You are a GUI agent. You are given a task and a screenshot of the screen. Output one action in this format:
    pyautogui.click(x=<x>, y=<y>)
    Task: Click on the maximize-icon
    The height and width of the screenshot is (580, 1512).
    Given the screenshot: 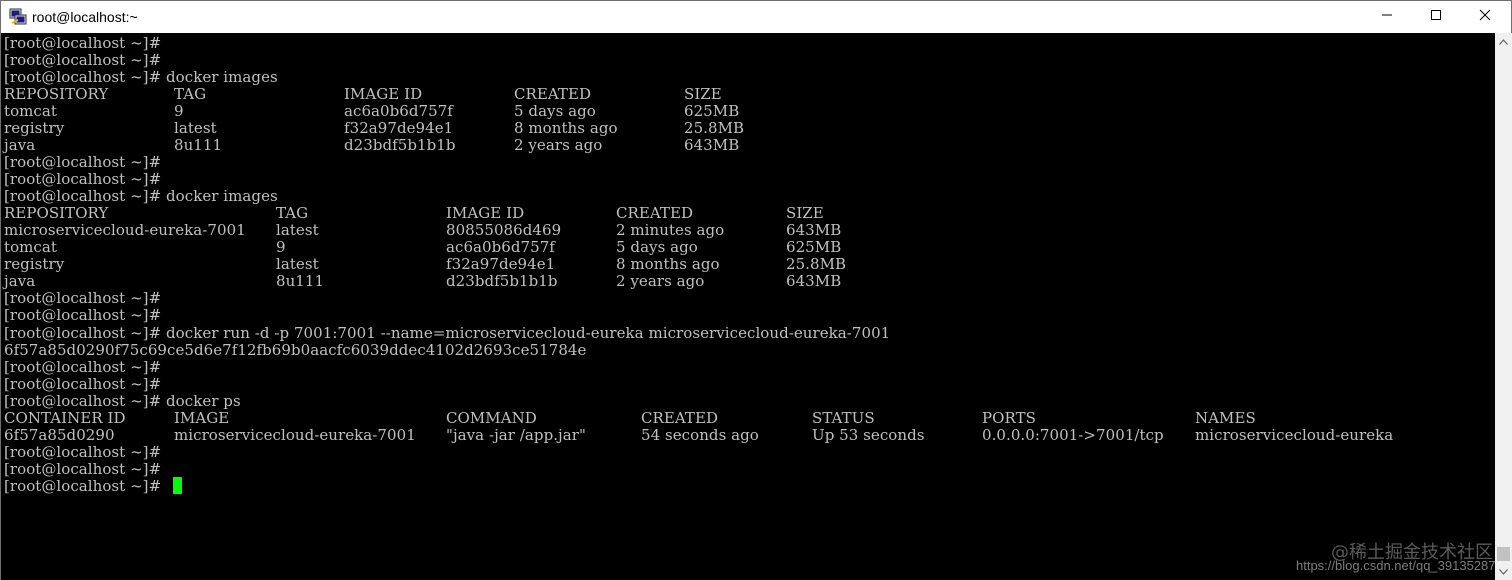 What is the action you would take?
    pyautogui.click(x=1436, y=17)
    